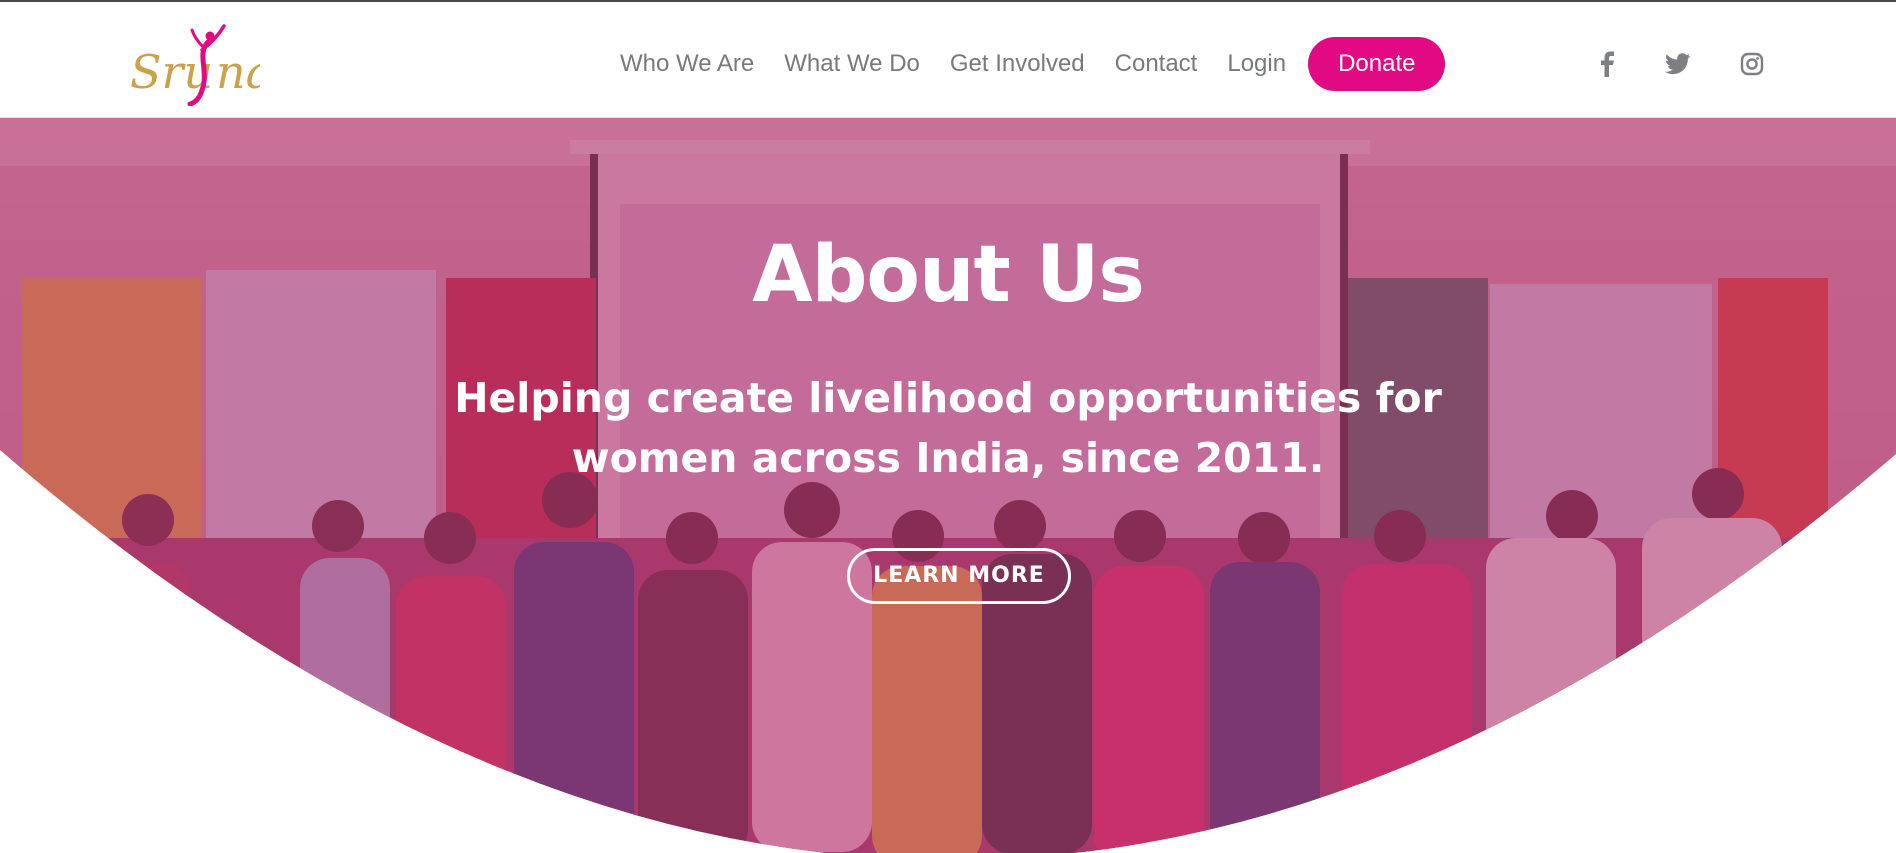 Image resolution: width=1896 pixels, height=853 pixels. I want to click on hero-title: About Us, so click(948, 275).